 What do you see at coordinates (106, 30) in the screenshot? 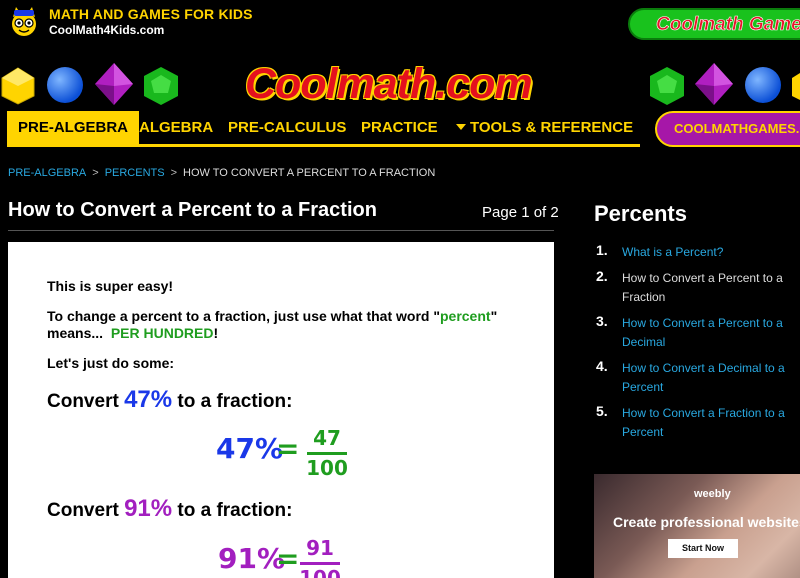
I see `kids-site-url: CoolMath4Kids.com` at bounding box center [106, 30].